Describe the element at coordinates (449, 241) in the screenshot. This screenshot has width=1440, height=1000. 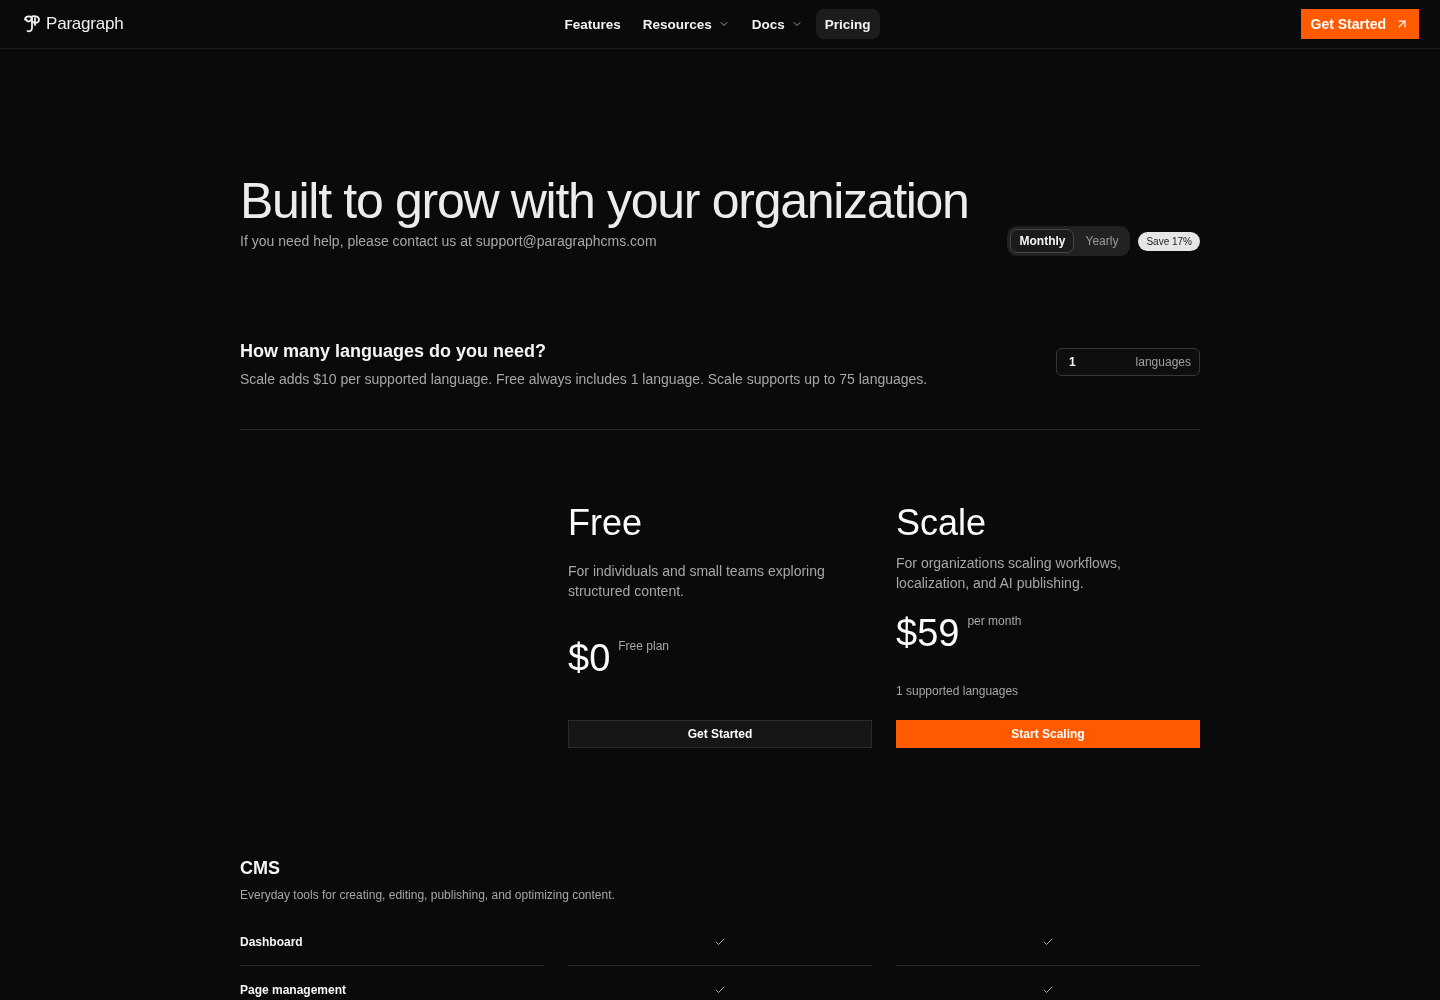
I see `page-subtitle: If you need help, please contact us at support@paragraphcms.com` at that location.